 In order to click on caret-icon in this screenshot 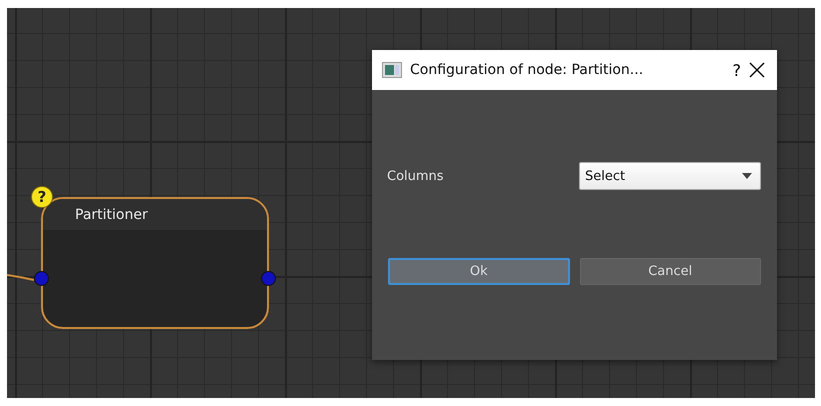, I will do `click(747, 176)`.